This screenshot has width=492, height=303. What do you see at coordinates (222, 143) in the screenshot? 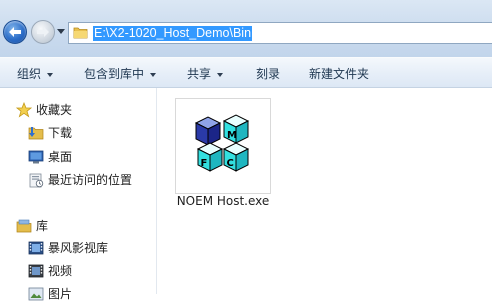
I see `mfc-app-icon: M F C` at bounding box center [222, 143].